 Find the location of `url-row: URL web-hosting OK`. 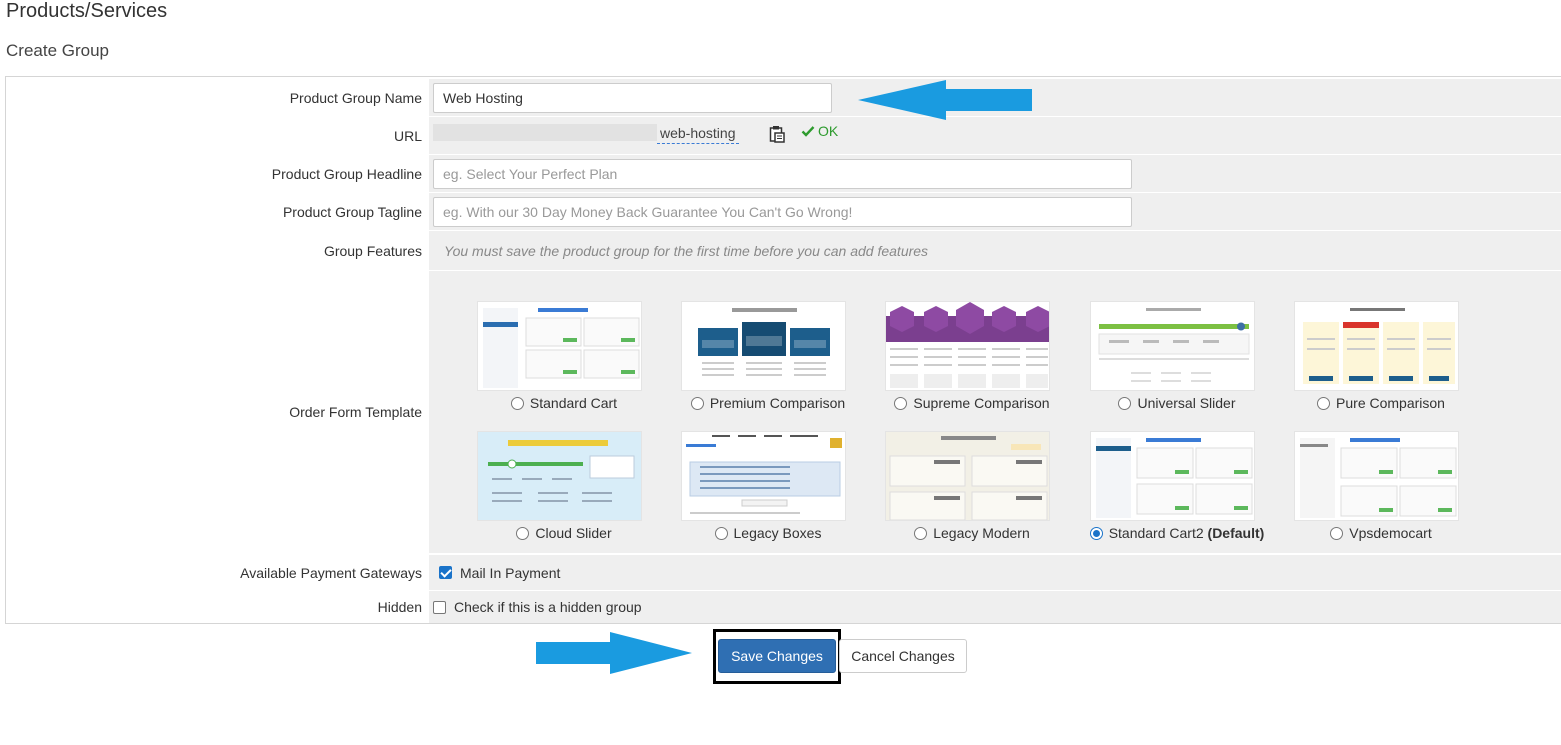

url-row: URL web-hosting OK is located at coordinates (783, 136).